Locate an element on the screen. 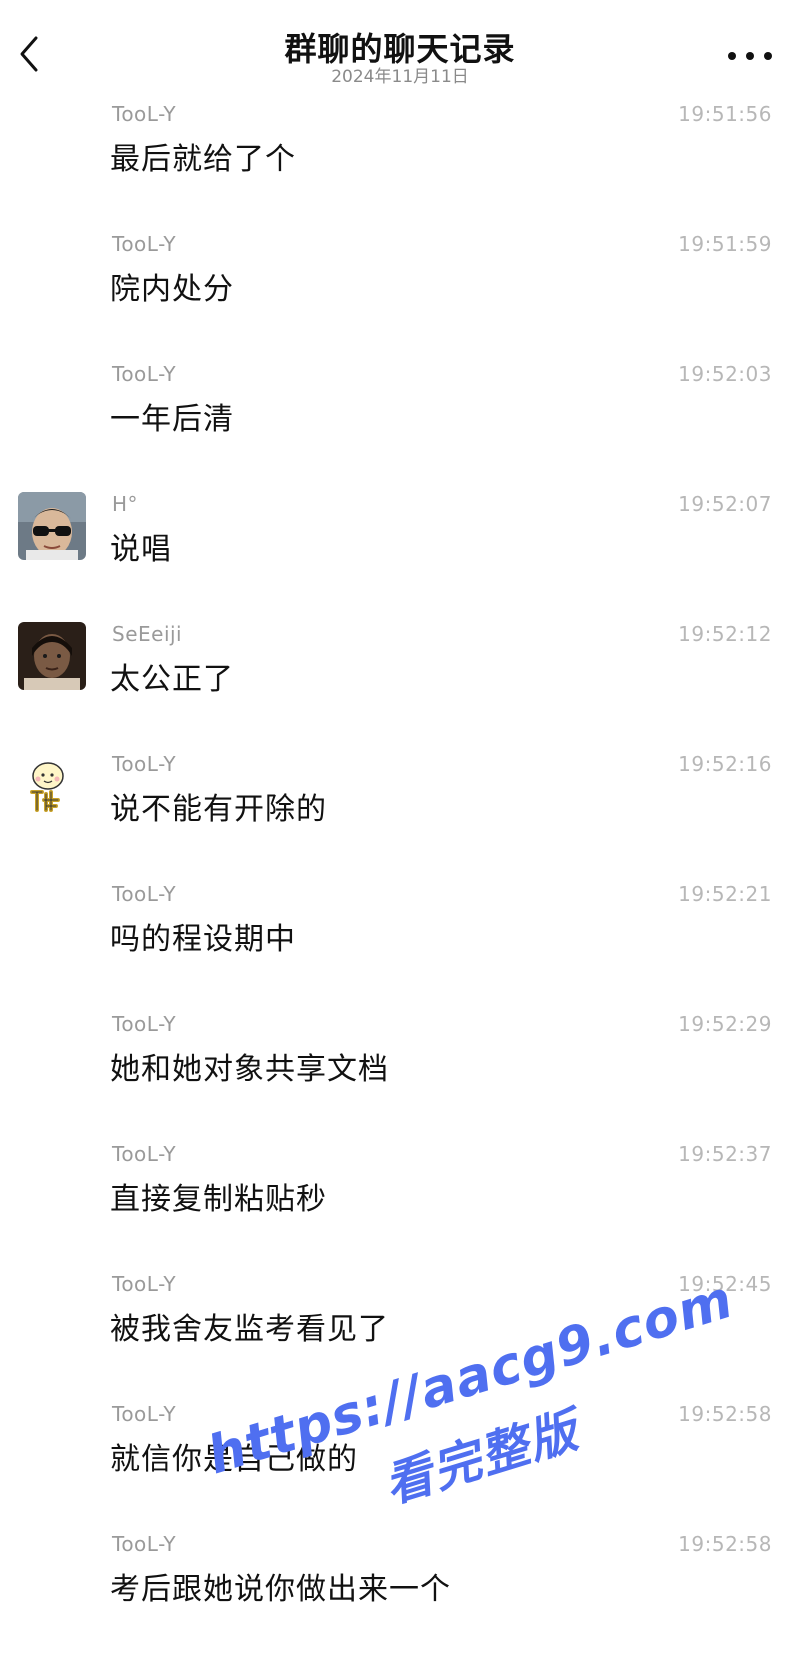 This screenshot has height=1654, width=800. page-subtitle-date: 2024年11月11日 is located at coordinates (400, 77).